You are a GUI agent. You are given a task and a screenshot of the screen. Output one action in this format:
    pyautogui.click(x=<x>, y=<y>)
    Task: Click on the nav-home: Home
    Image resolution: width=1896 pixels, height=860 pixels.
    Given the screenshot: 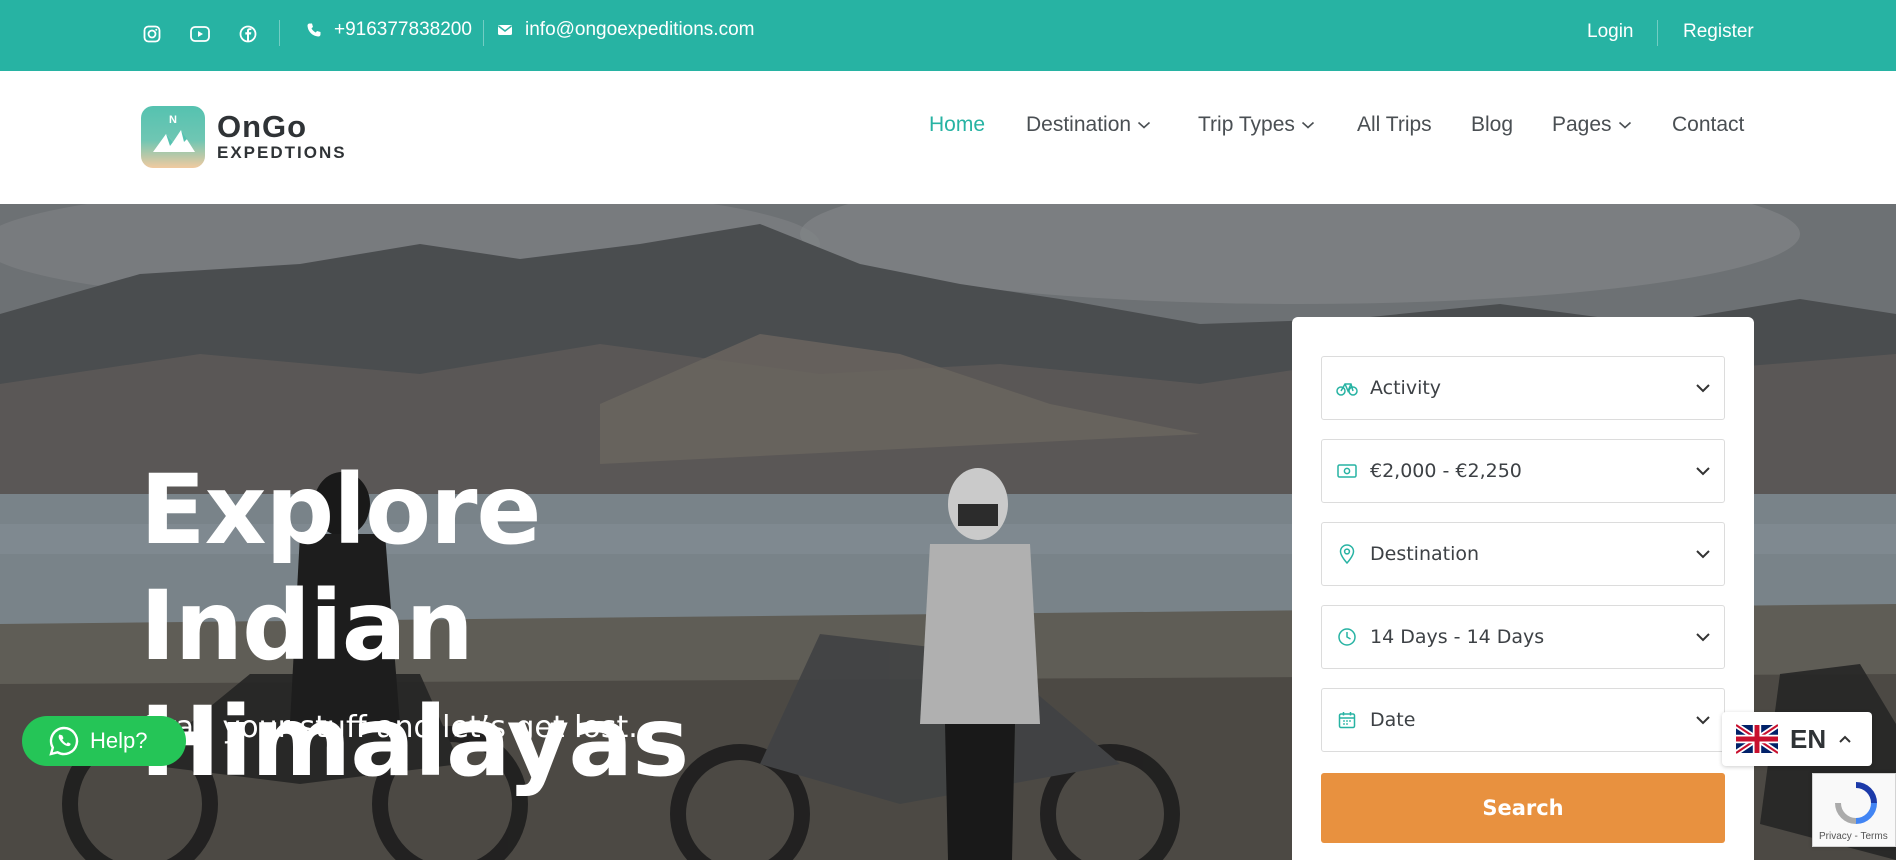 What is the action you would take?
    pyautogui.click(x=957, y=125)
    